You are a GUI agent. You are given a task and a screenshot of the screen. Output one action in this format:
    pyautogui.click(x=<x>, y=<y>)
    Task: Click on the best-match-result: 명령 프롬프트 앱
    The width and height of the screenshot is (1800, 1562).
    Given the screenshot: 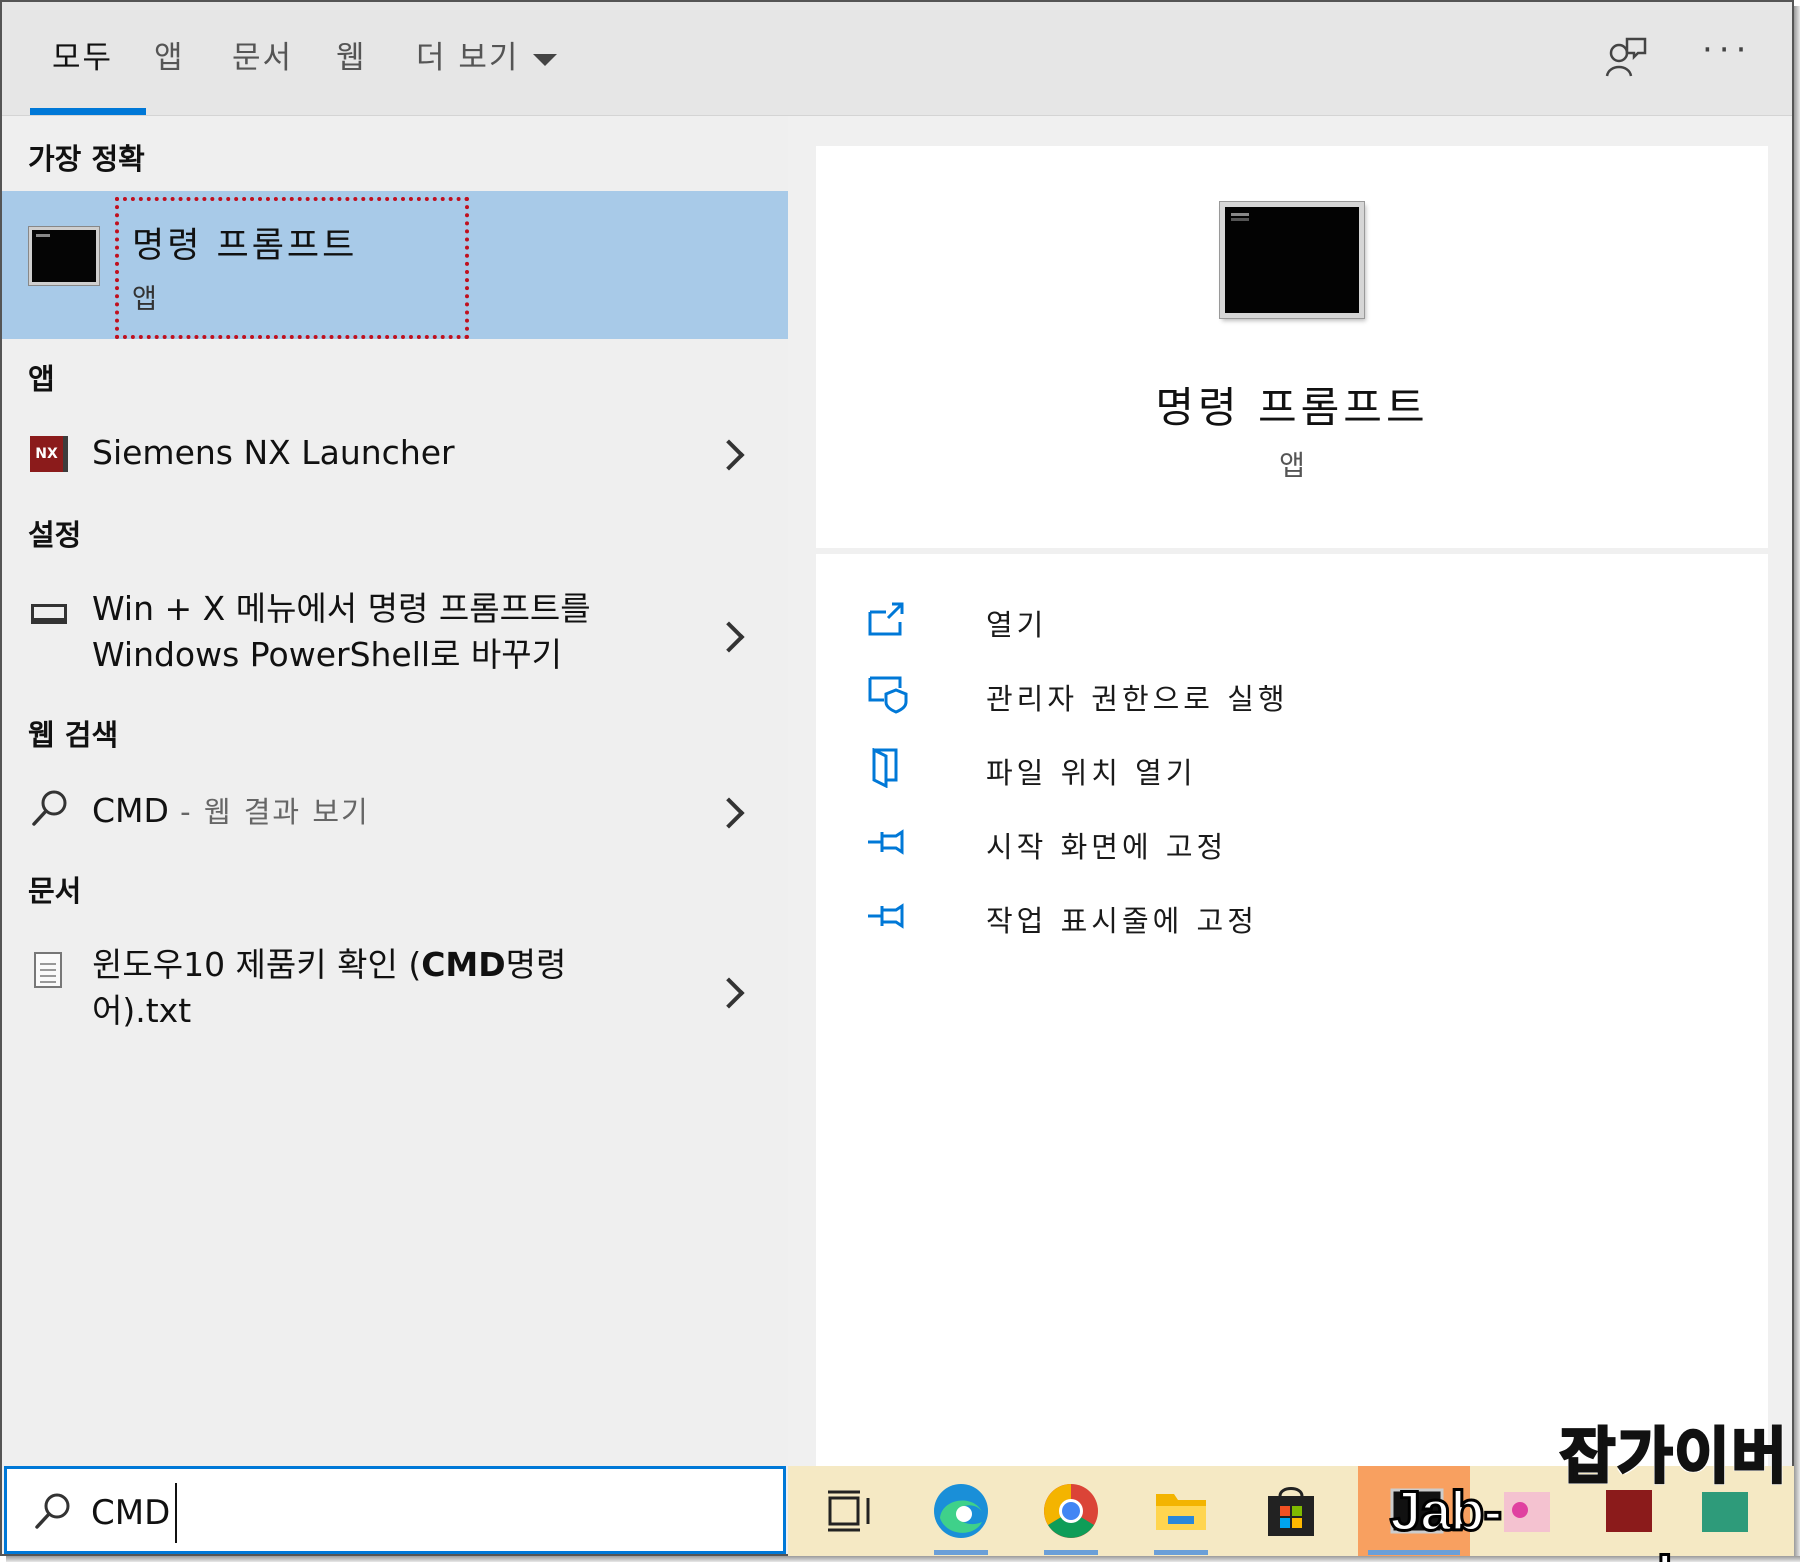 What is the action you would take?
    pyautogui.click(x=395, y=265)
    